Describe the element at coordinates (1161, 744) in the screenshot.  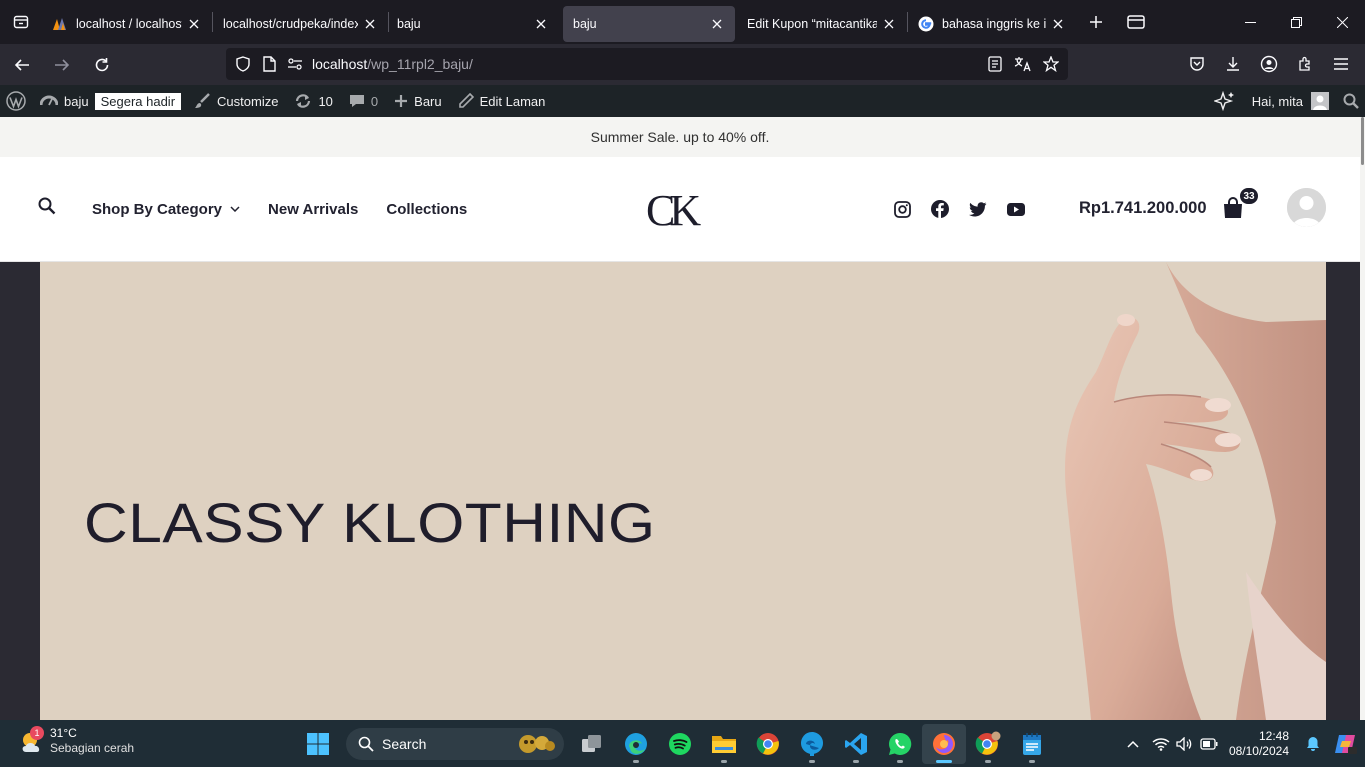
I see `wifi-icon` at that location.